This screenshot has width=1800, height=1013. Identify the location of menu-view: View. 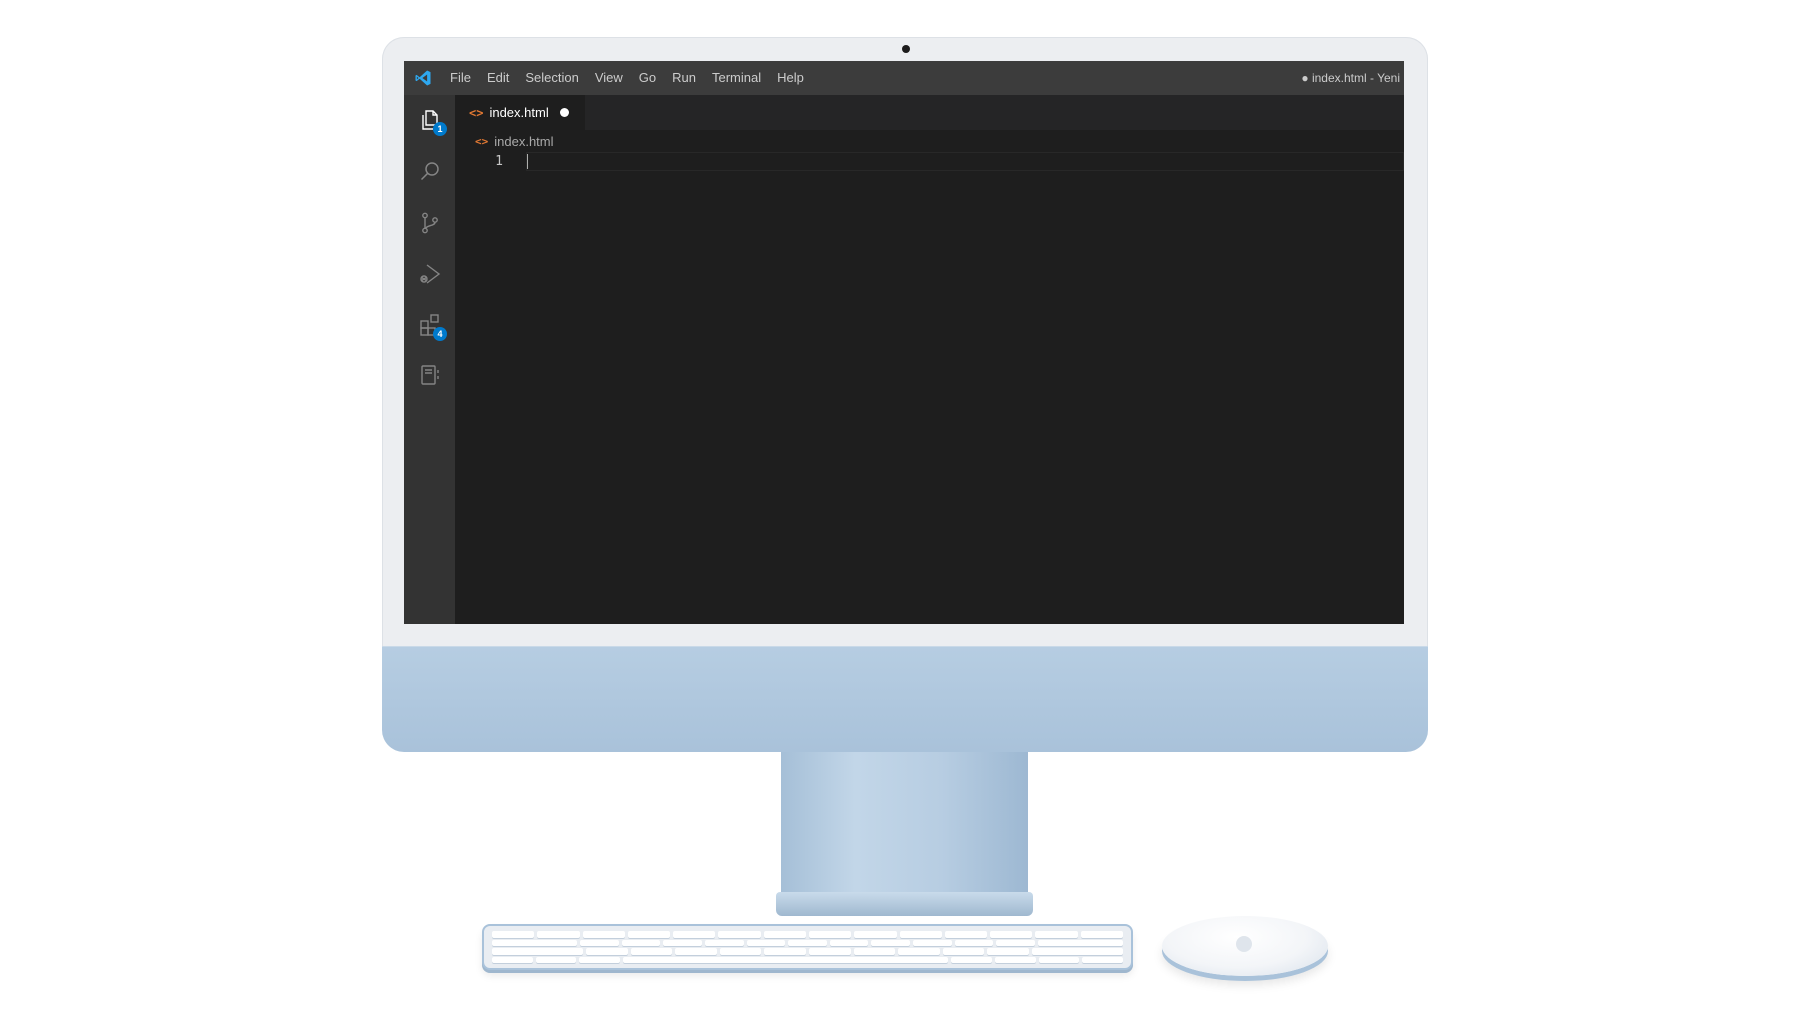
(609, 78).